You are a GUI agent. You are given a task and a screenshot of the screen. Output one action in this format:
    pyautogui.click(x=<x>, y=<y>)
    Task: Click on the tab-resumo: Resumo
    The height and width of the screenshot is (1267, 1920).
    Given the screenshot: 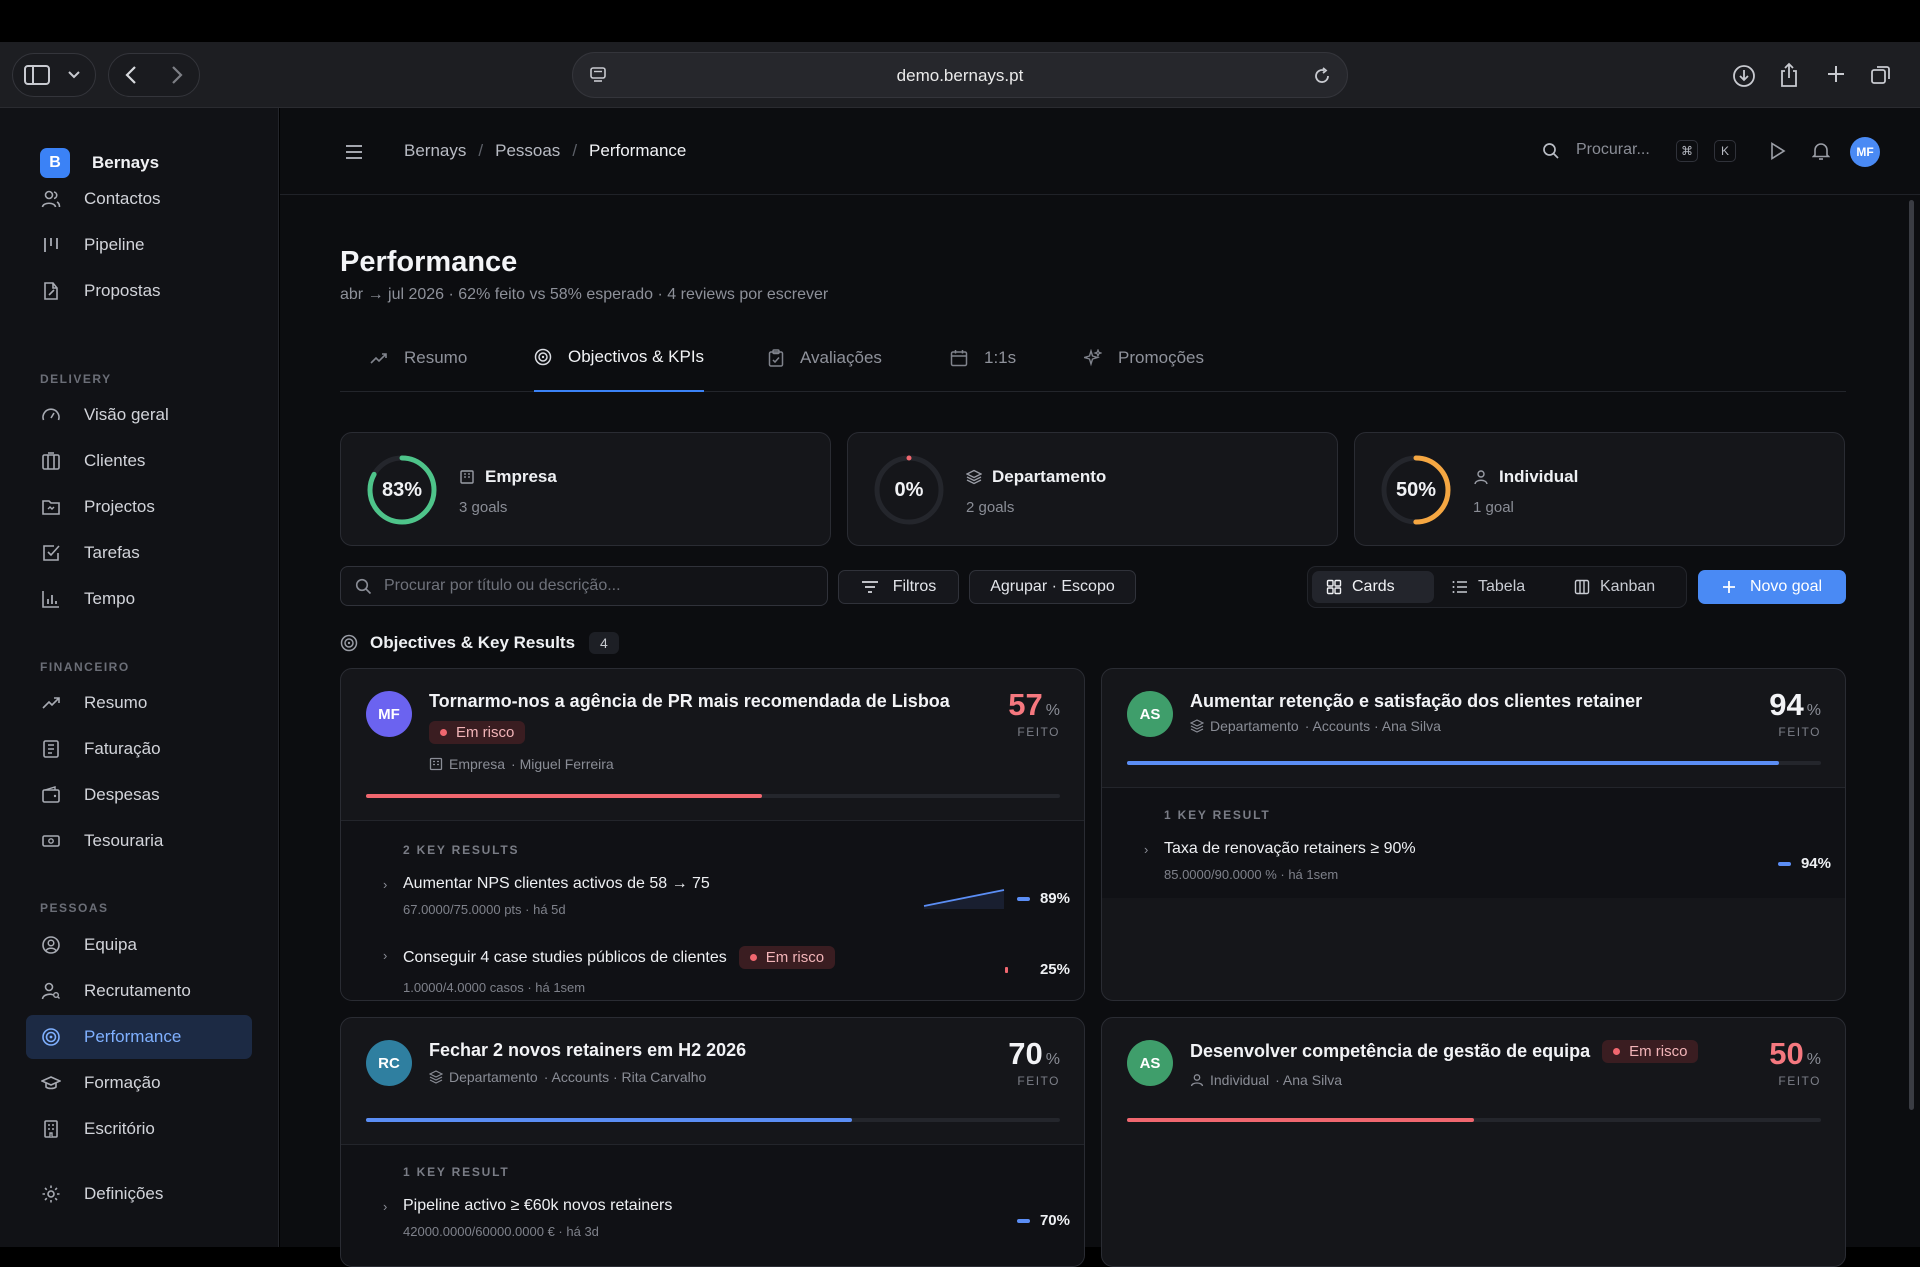 What is the action you would take?
    pyautogui.click(x=418, y=358)
    